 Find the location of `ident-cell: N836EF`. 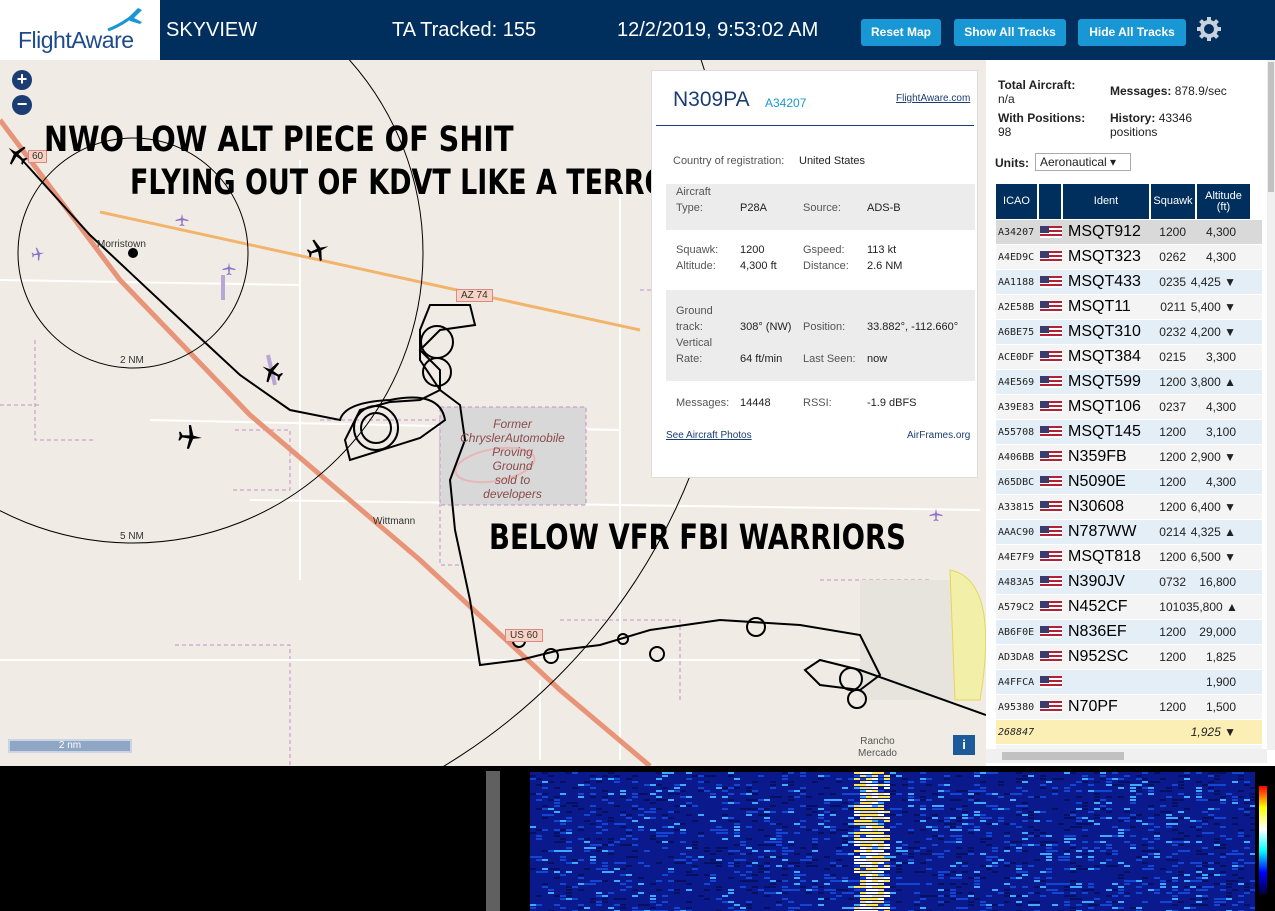

ident-cell: N836EF is located at coordinates (1097, 631).